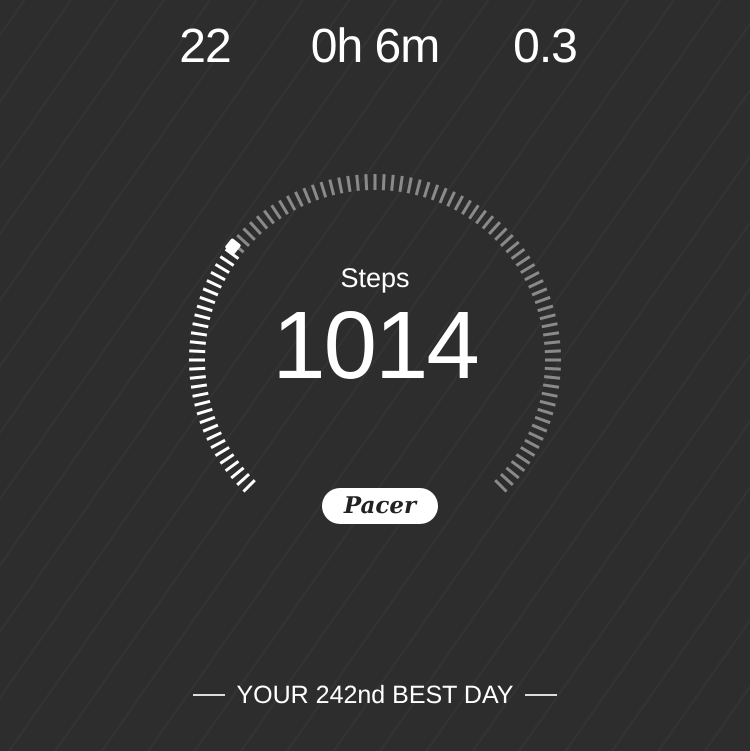 The image size is (750, 751). I want to click on rank-text: YOUR 242nd BEST DAY, so click(375, 695).